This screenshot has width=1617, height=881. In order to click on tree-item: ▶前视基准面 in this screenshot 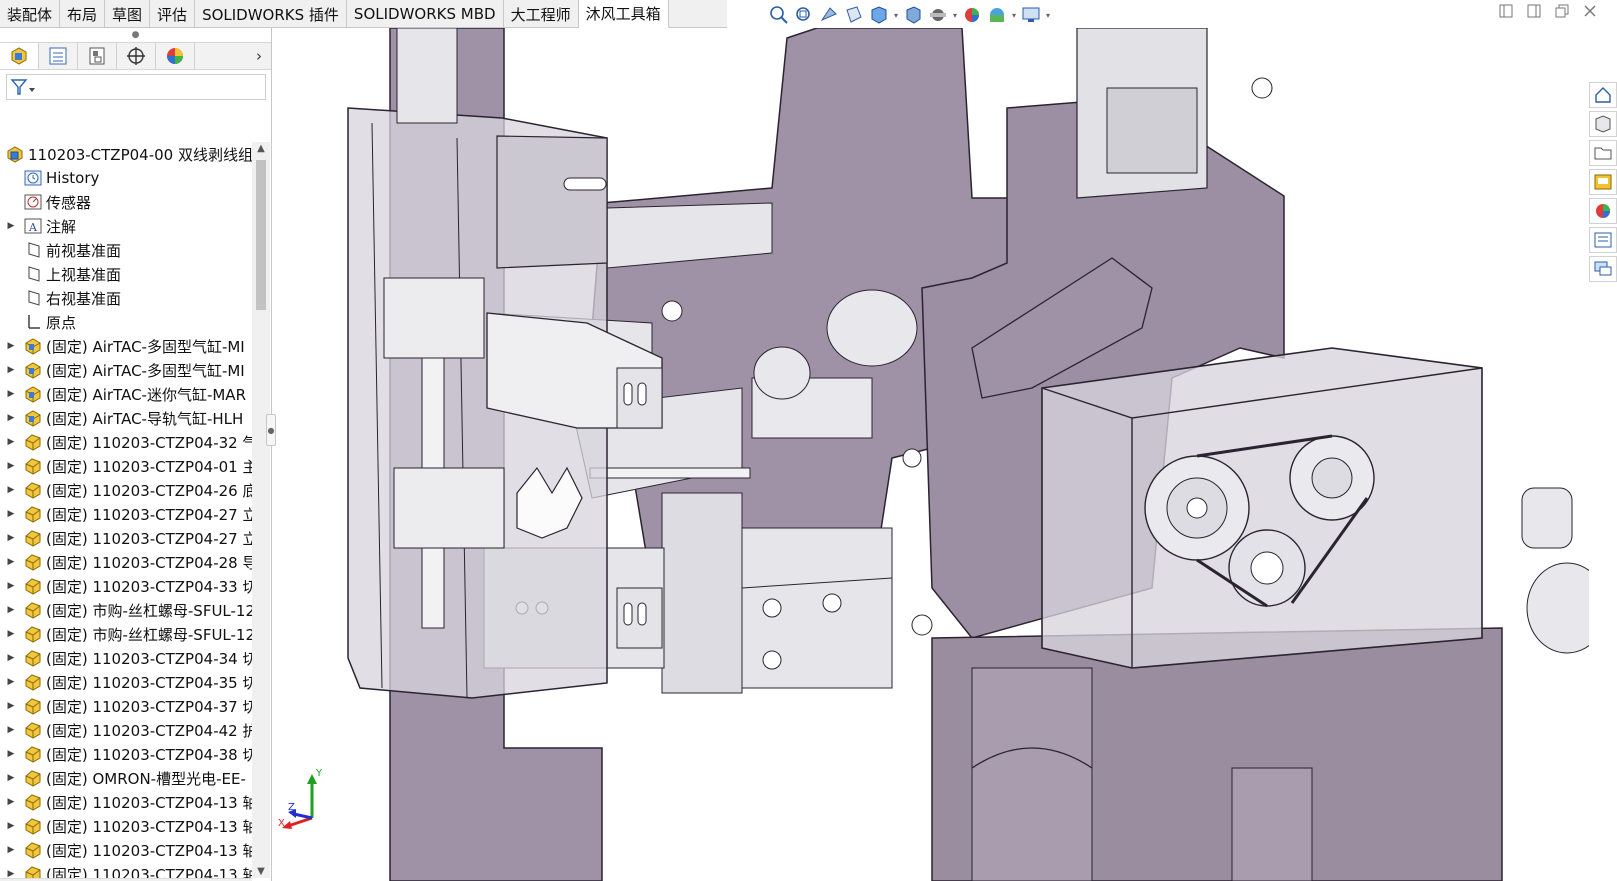, I will do `click(126, 250)`.